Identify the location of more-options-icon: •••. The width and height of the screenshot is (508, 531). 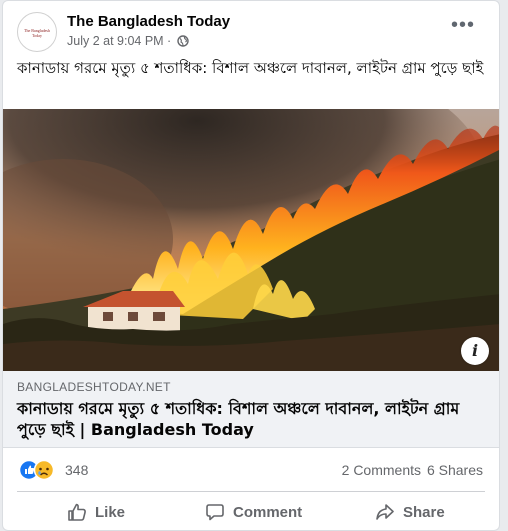
(463, 25).